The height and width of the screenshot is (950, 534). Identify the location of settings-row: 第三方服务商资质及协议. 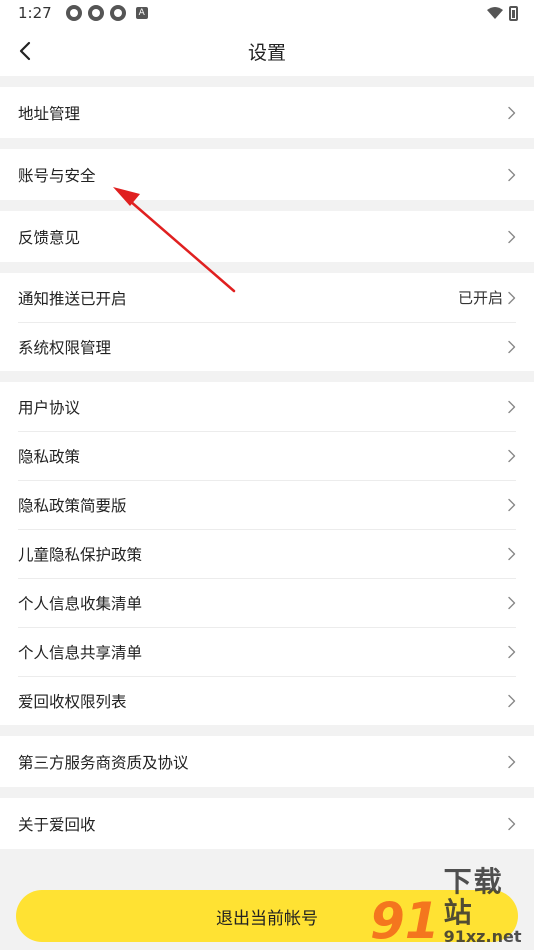
(267, 761).